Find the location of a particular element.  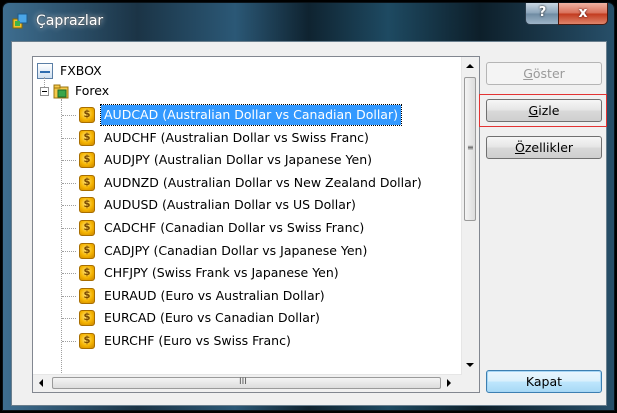

tree-item-label: CADJPY (Canadian Dollar vs Japanese Yen) is located at coordinates (236, 250).